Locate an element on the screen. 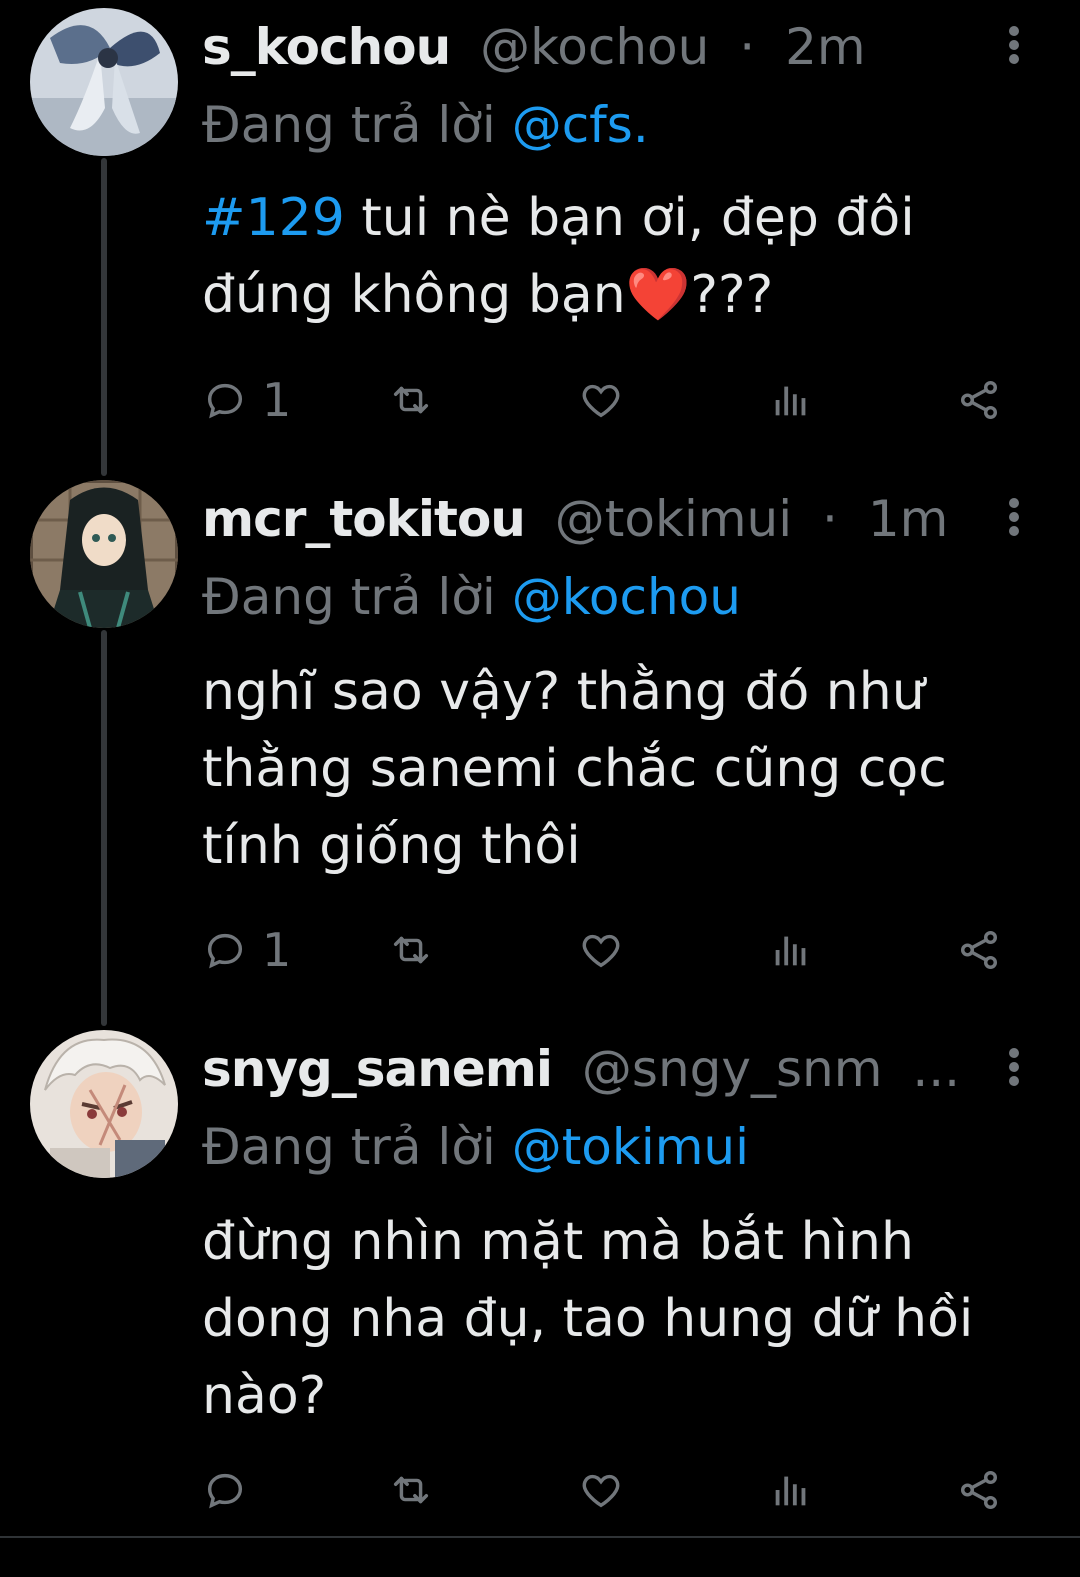 The width and height of the screenshot is (1080, 1577). replying-to: Đang trả lời @kochou is located at coordinates (471, 597).